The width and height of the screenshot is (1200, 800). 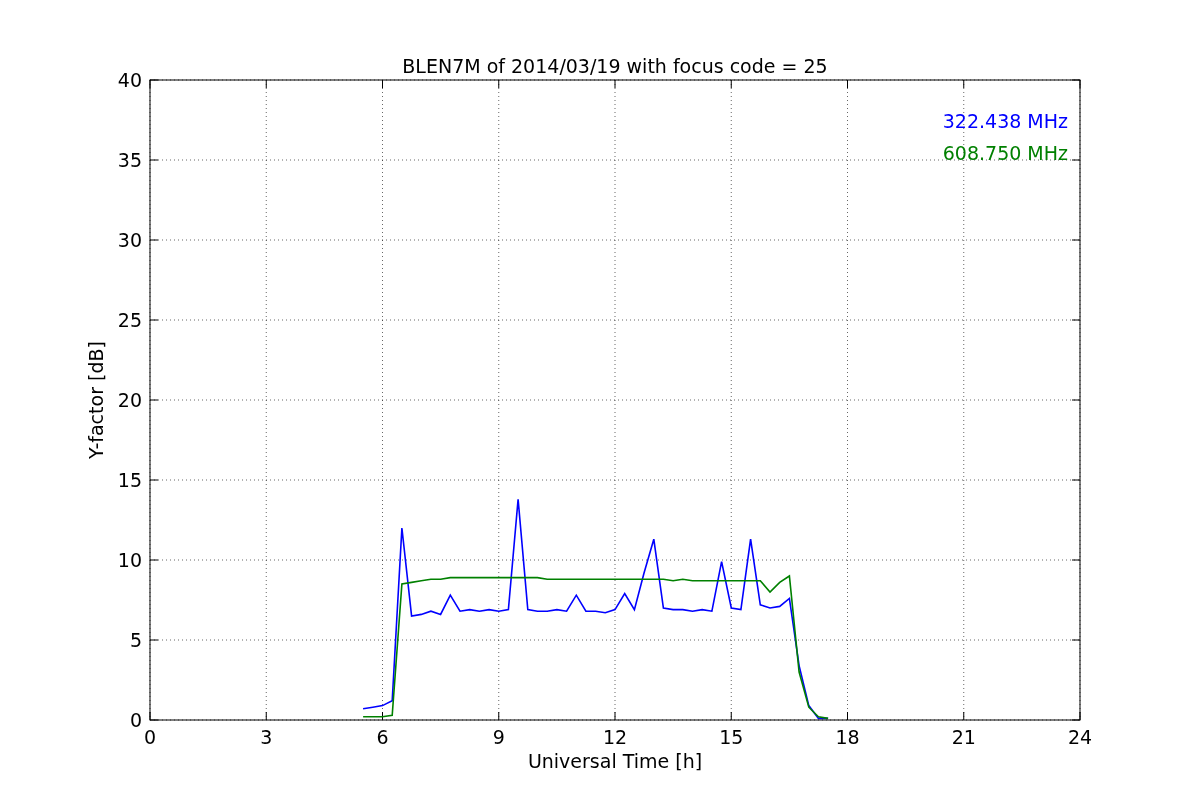 What do you see at coordinates (498, 737) in the screenshot?
I see `x-tick-label: 9` at bounding box center [498, 737].